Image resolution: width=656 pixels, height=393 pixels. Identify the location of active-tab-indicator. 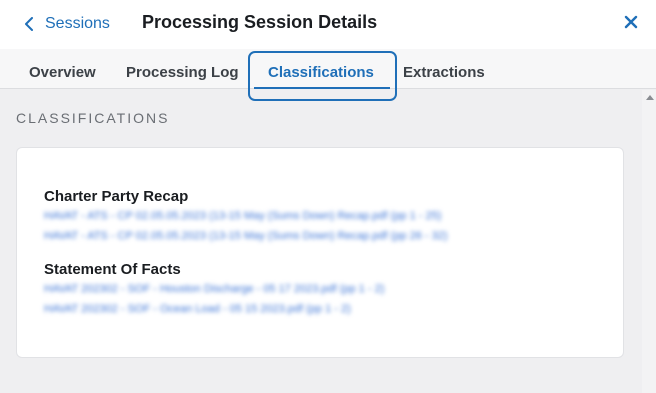
(322, 88).